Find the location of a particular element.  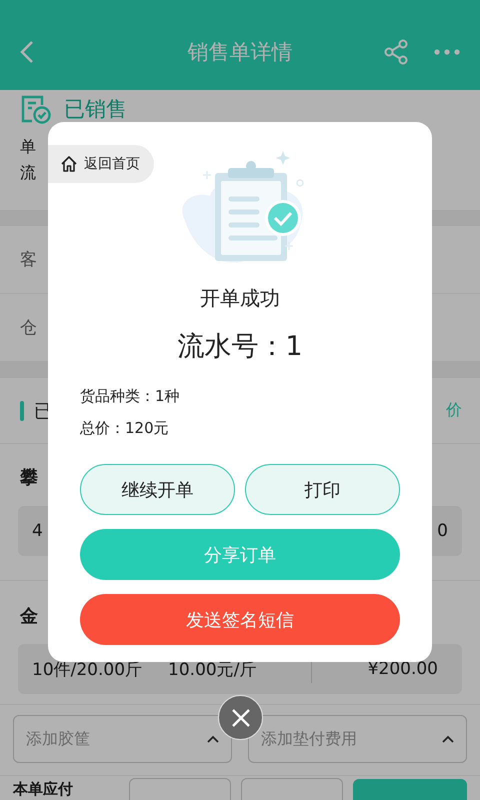

section-marker is located at coordinates (22, 410).